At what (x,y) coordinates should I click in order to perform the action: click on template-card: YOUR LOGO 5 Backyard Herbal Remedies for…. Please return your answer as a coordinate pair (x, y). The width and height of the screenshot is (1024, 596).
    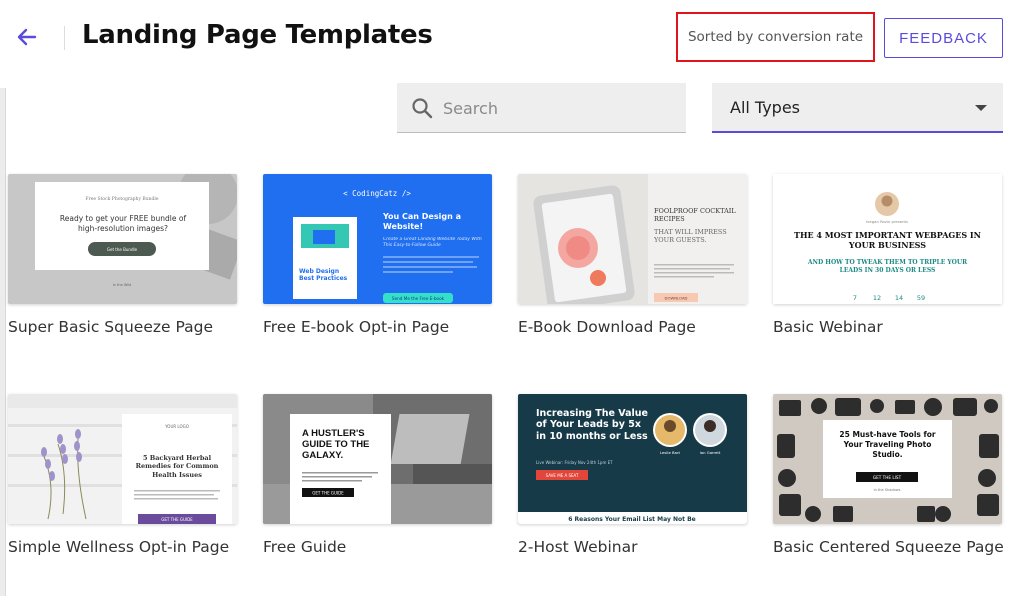
    Looking at the image, I should click on (122, 475).